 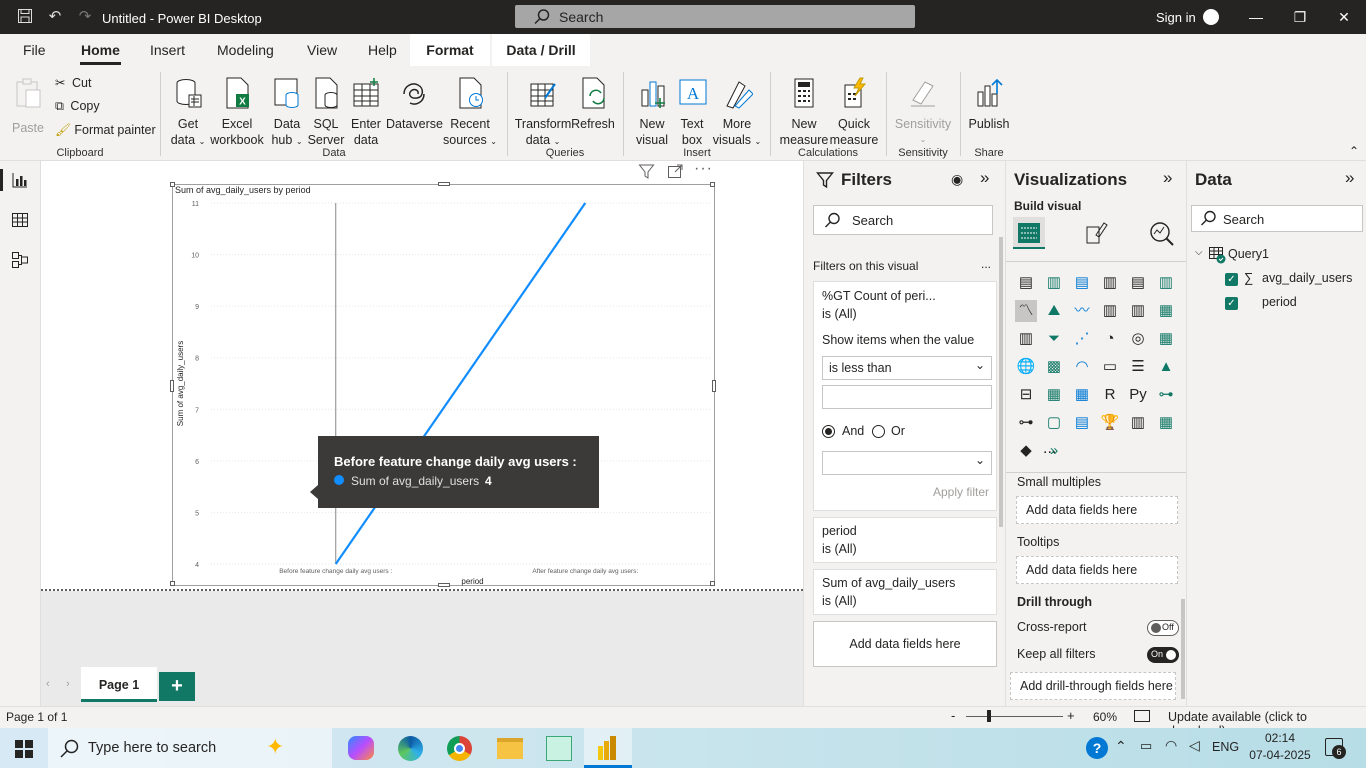 I want to click on tab-modeling: Modeling, so click(x=245, y=50).